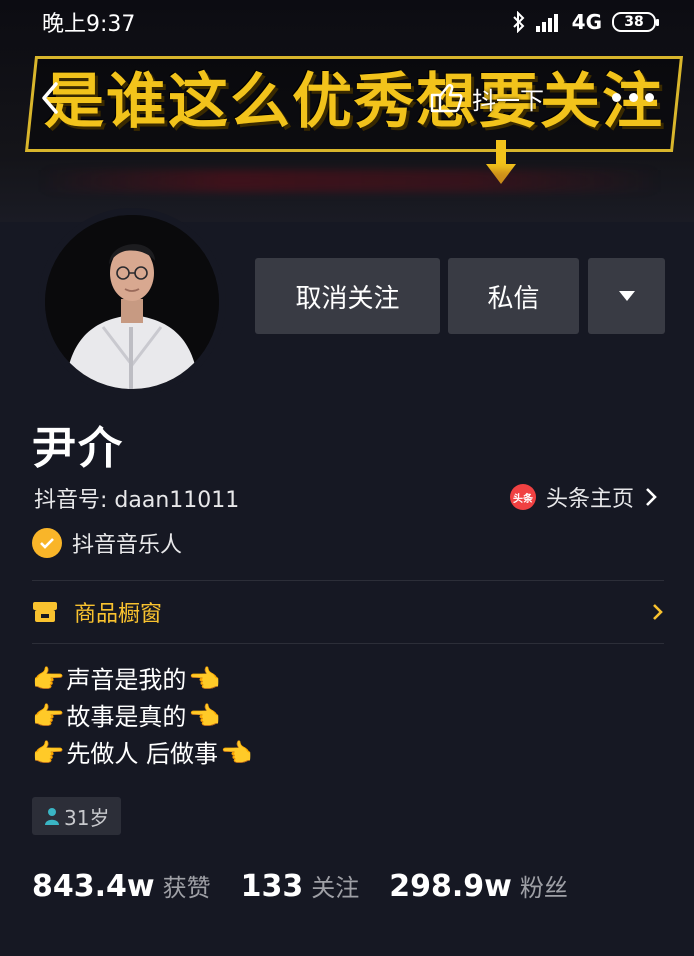  I want to click on toutiao-label: 头条主页, so click(590, 499).